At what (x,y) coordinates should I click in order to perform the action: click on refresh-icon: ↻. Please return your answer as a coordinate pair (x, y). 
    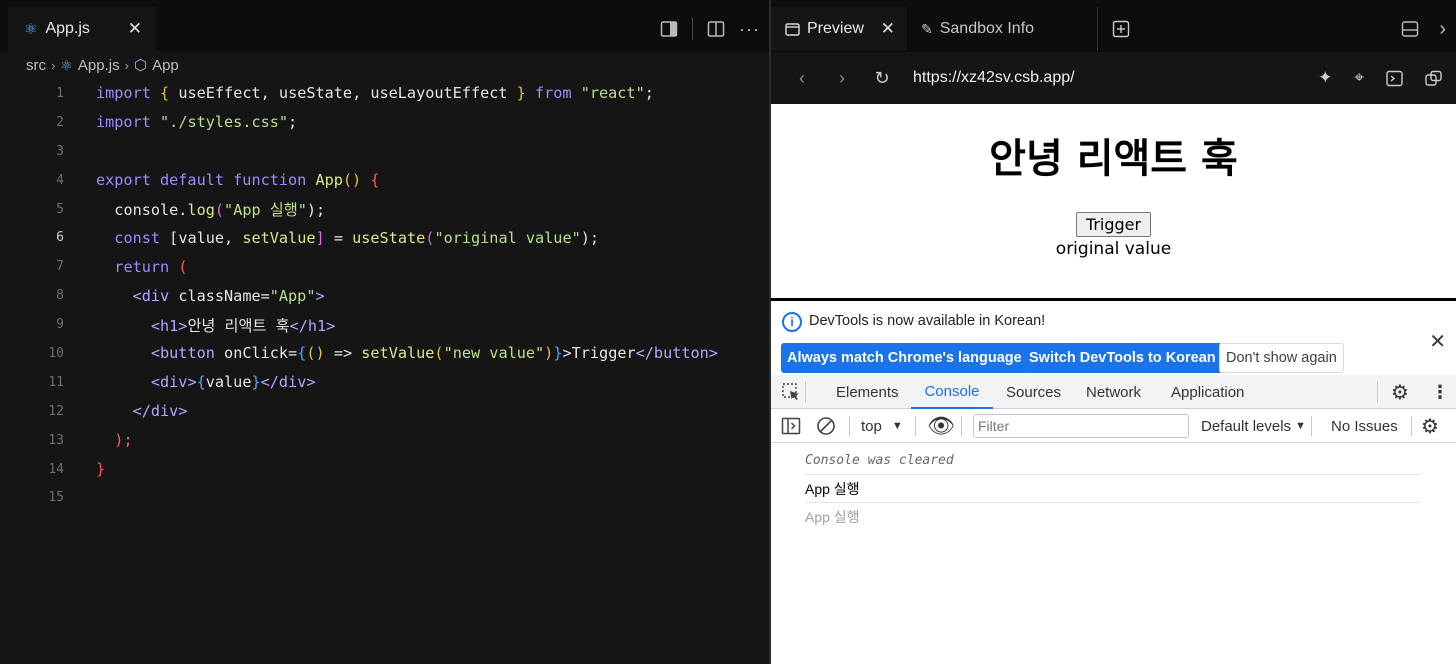
    Looking at the image, I should click on (882, 78).